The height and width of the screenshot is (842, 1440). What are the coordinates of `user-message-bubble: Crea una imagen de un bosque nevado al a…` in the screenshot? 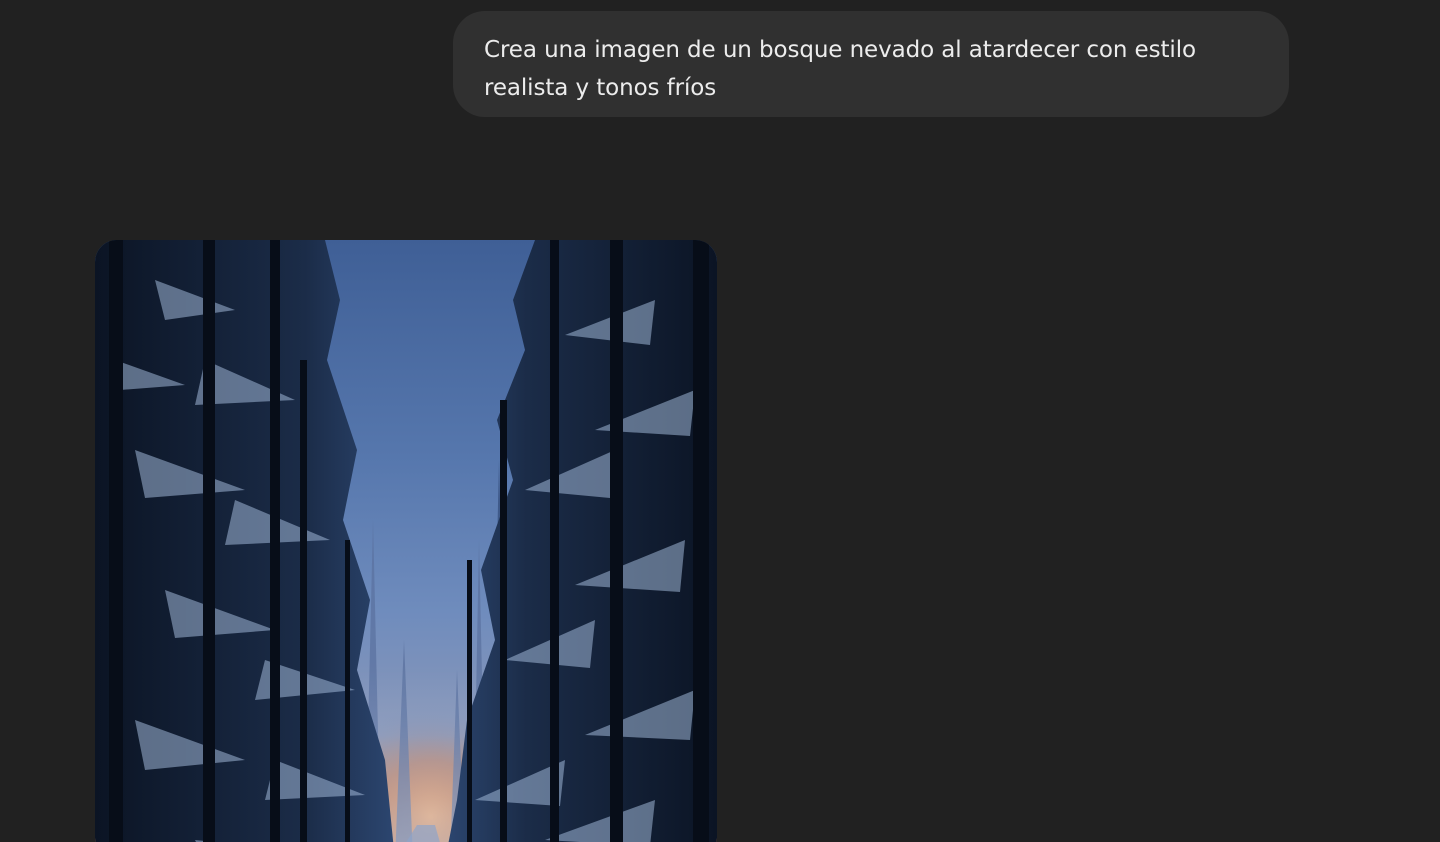 It's located at (871, 64).